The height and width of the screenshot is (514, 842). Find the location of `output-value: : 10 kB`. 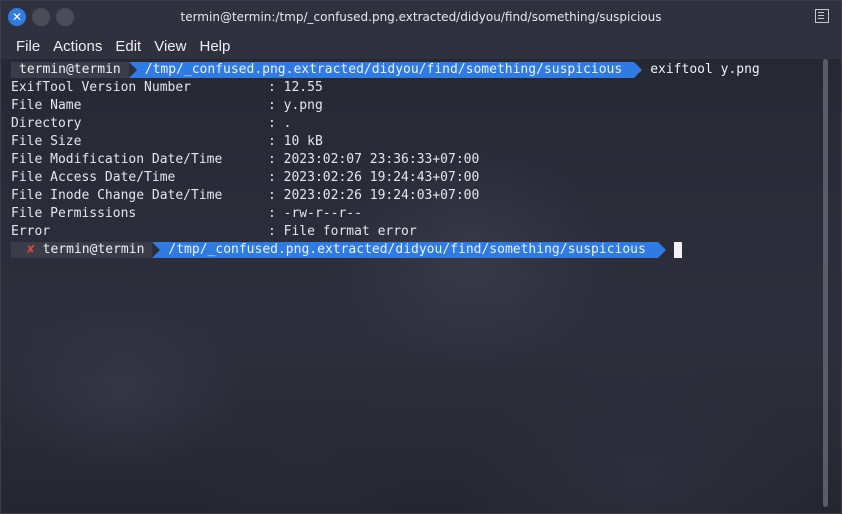

output-value: : 10 kB is located at coordinates (295, 141).